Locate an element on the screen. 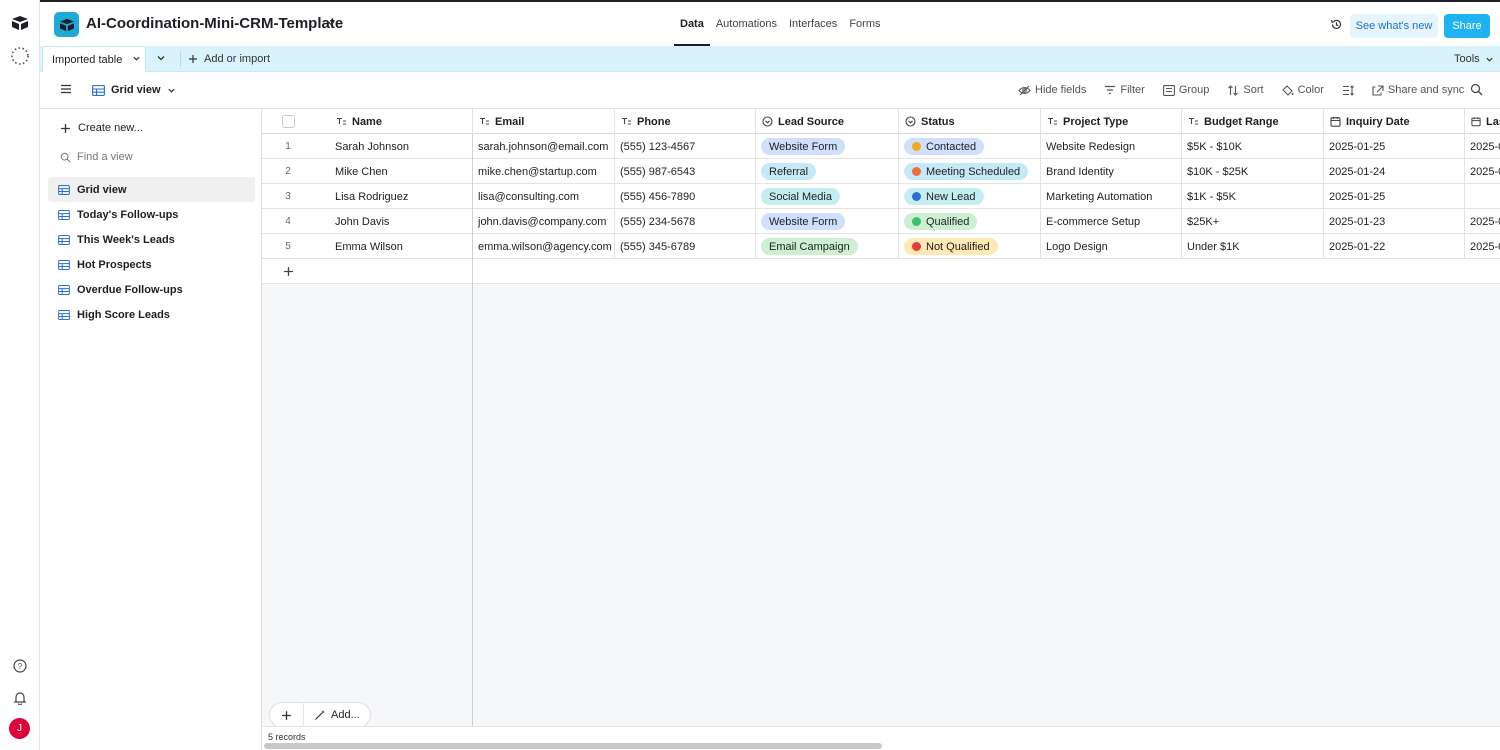 The width and height of the screenshot is (1500, 750). cell-project-type: E-commerce Setup is located at coordinates (1111, 221).